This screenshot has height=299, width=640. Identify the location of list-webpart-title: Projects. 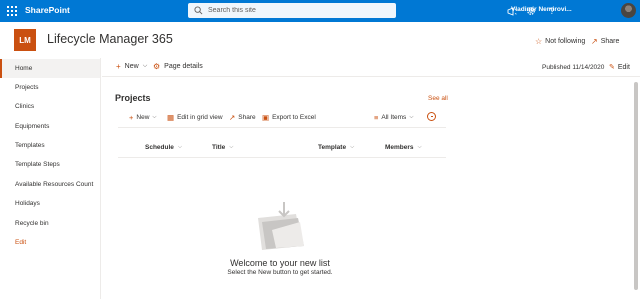
(133, 98).